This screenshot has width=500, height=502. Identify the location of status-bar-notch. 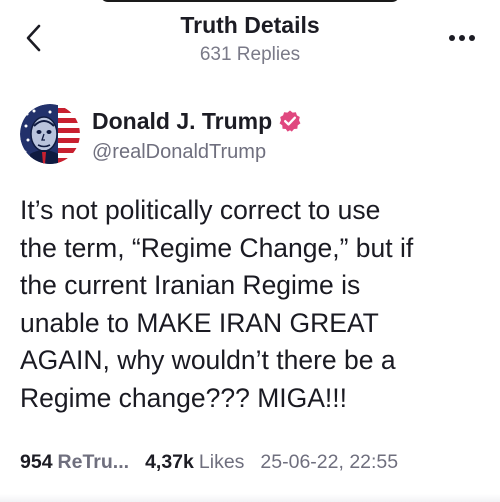
(250, 1).